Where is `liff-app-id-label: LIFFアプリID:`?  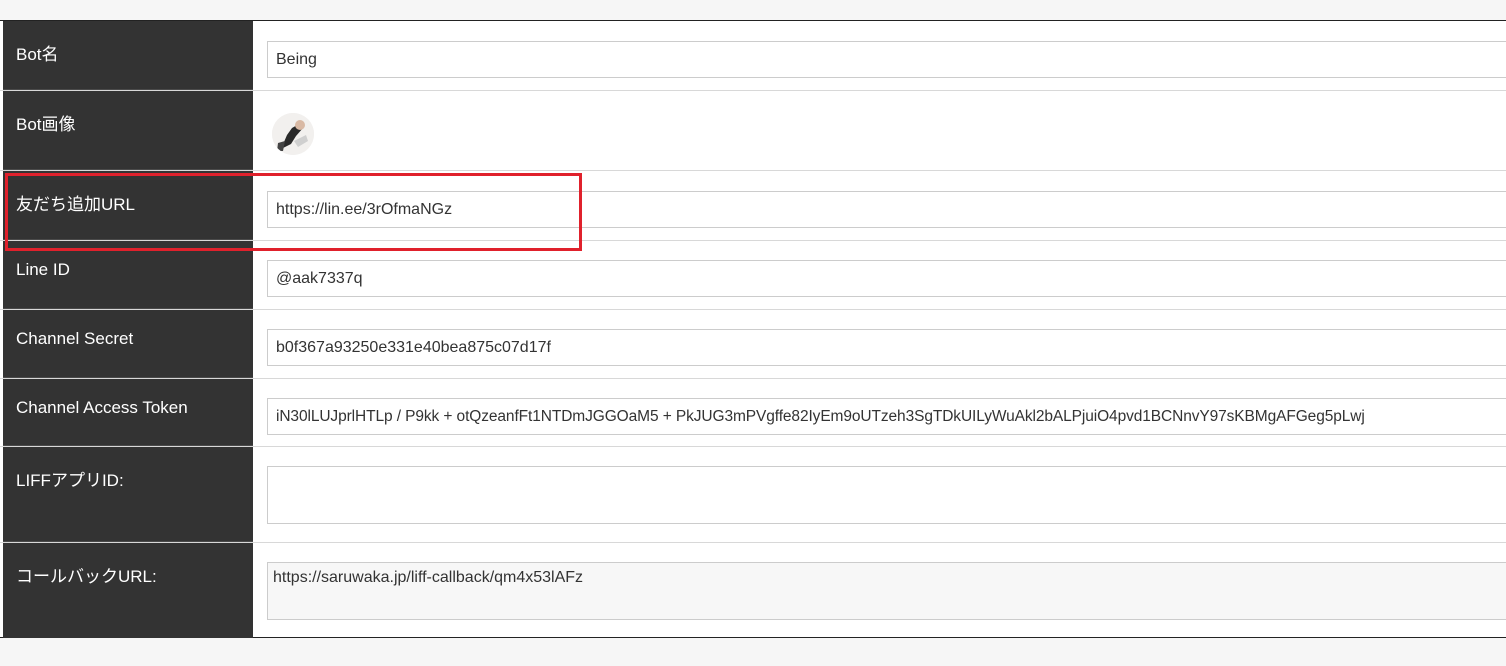 liff-app-id-label: LIFFアプリID: is located at coordinates (128, 494).